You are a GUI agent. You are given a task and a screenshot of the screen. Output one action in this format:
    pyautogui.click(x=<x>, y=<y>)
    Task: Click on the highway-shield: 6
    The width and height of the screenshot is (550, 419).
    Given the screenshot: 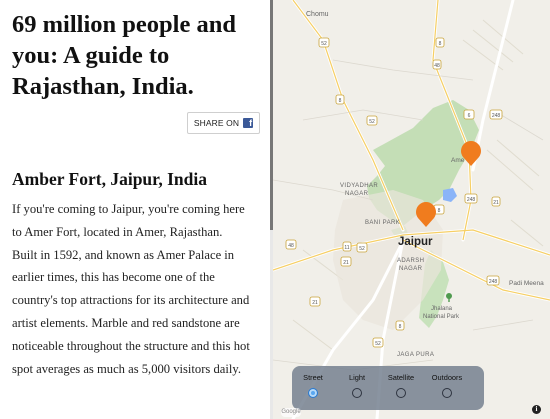 What is the action you would take?
    pyautogui.click(x=469, y=114)
    